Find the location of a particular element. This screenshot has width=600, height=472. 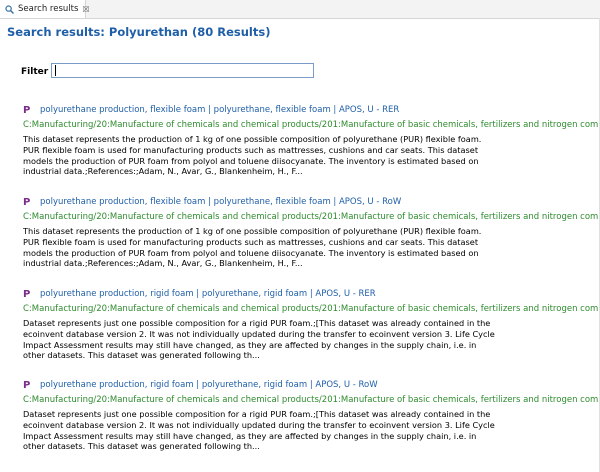

filter-input is located at coordinates (182, 70).